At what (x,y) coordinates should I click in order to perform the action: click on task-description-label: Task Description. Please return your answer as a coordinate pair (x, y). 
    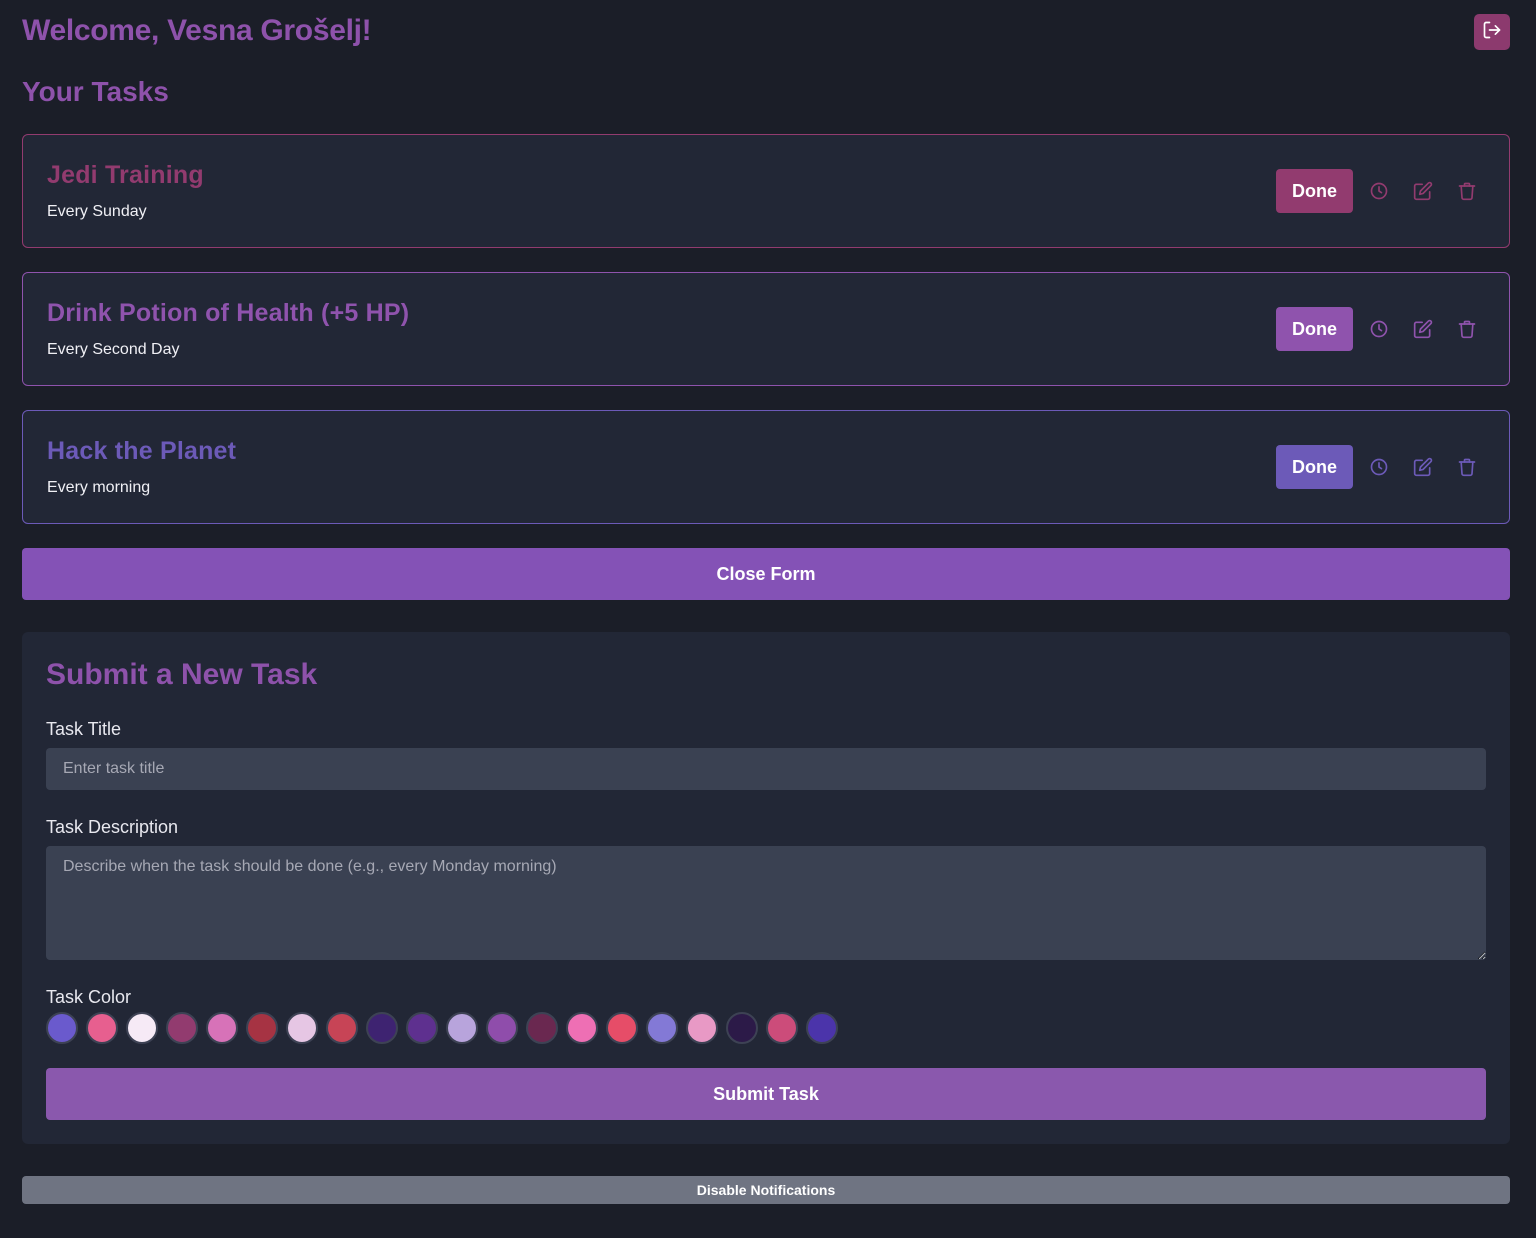
    Looking at the image, I should click on (112, 827).